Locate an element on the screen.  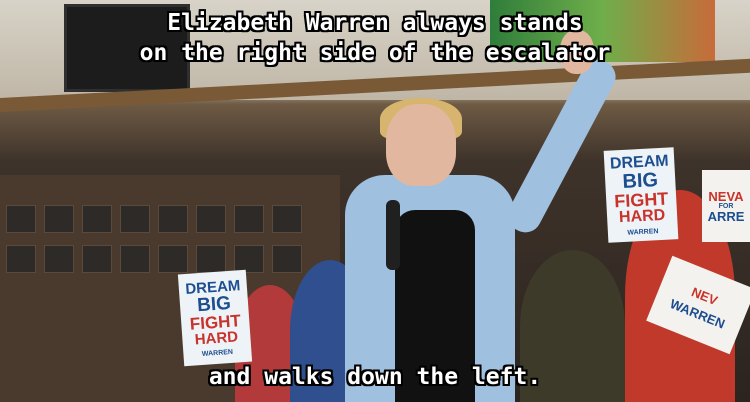
caption-line: and walks down the left. is located at coordinates (375, 377).